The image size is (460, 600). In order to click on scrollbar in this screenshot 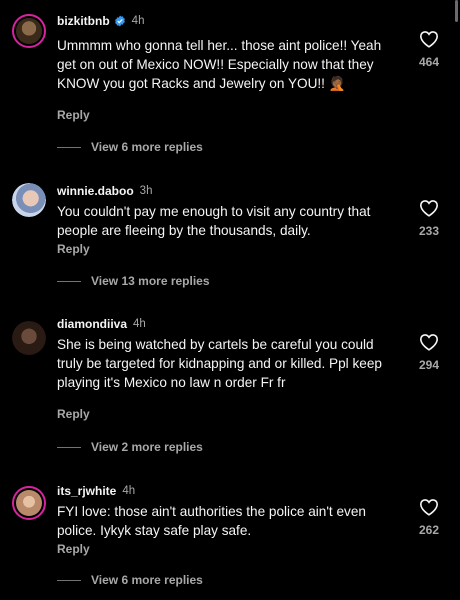, I will do `click(456, 11)`.